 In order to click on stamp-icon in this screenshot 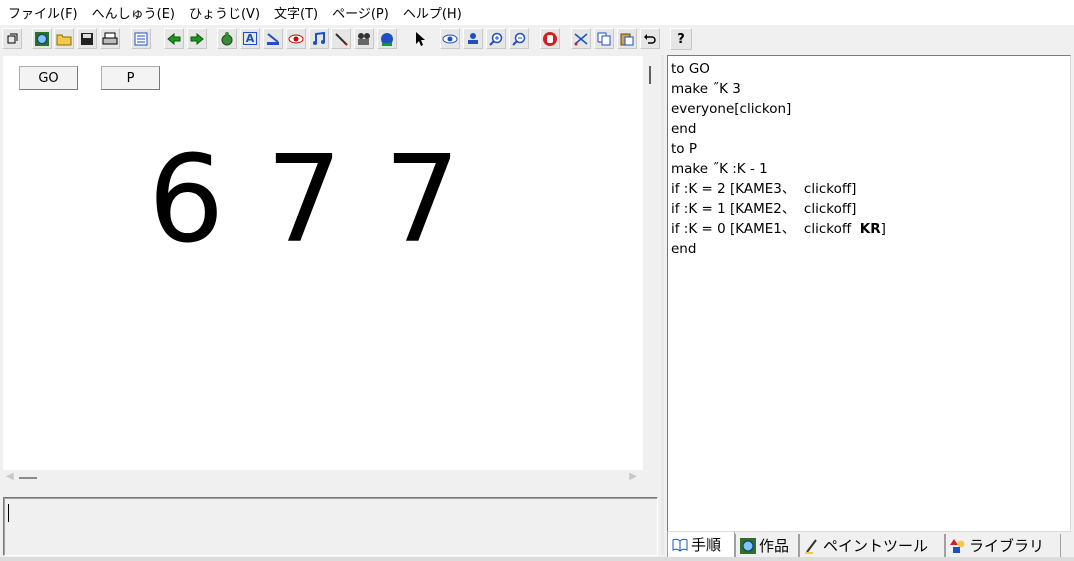, I will do `click(473, 38)`.